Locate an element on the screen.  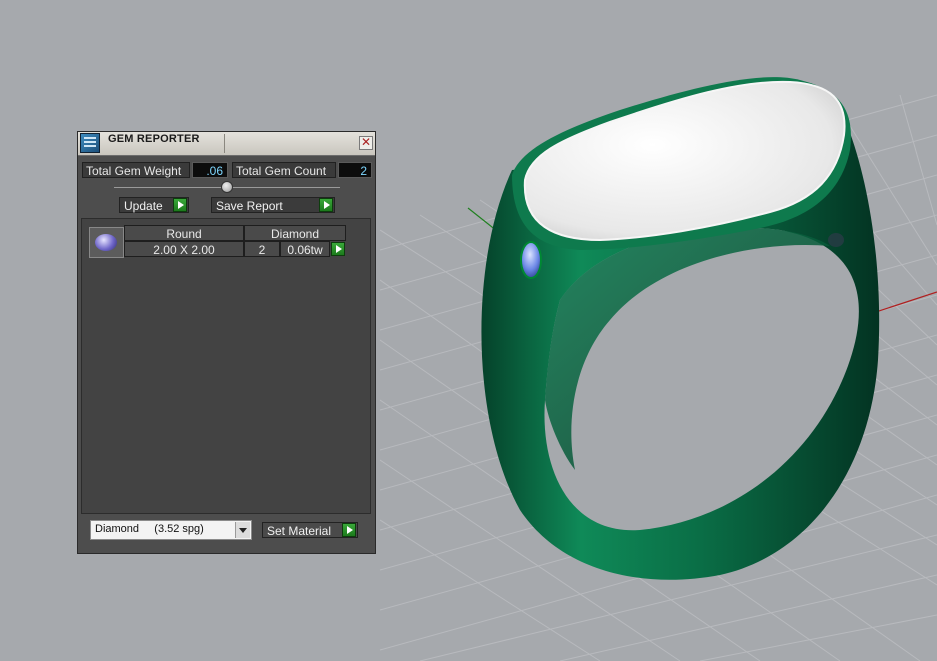
gem-list: Round Diamond 2.00 X 2.00 2 0.06tw is located at coordinates (226, 366).